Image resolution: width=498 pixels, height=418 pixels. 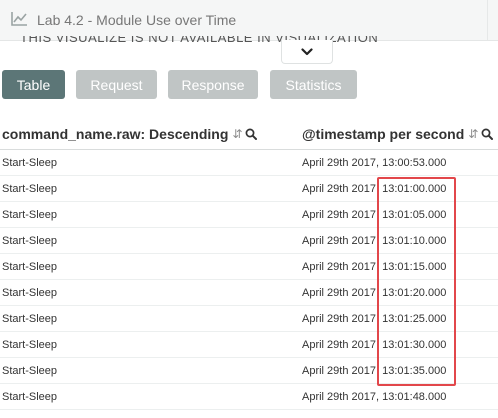 I want to click on tab-request: Request, so click(x=116, y=84).